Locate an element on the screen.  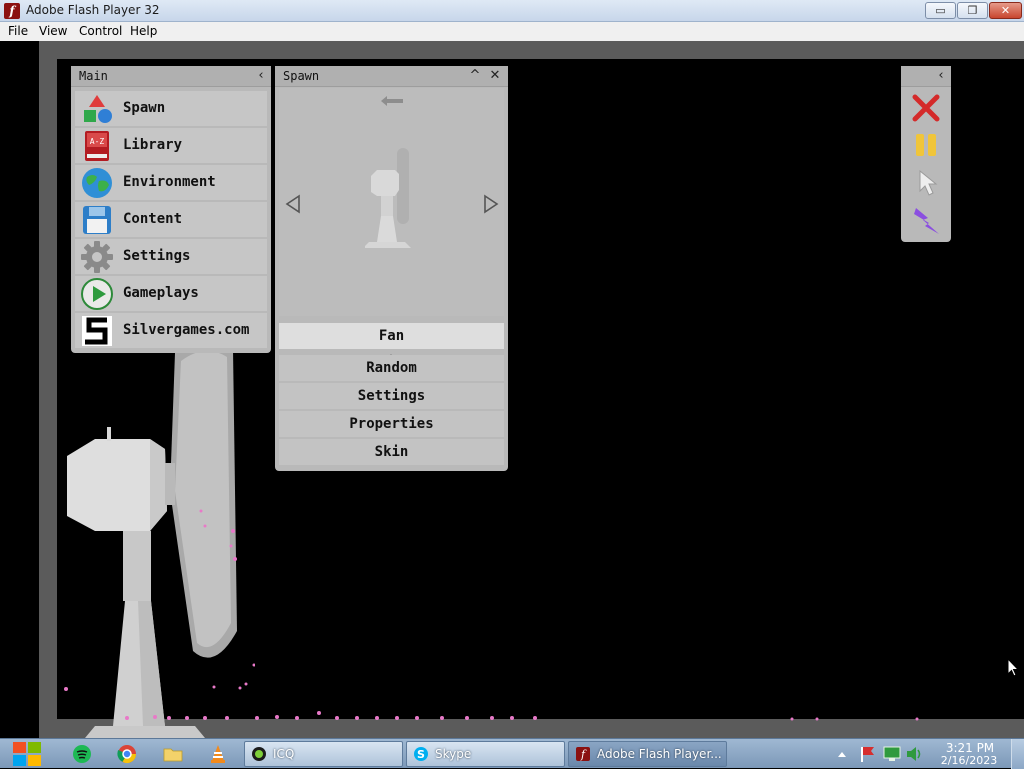
menu-item-label: Settings is located at coordinates (157, 256).